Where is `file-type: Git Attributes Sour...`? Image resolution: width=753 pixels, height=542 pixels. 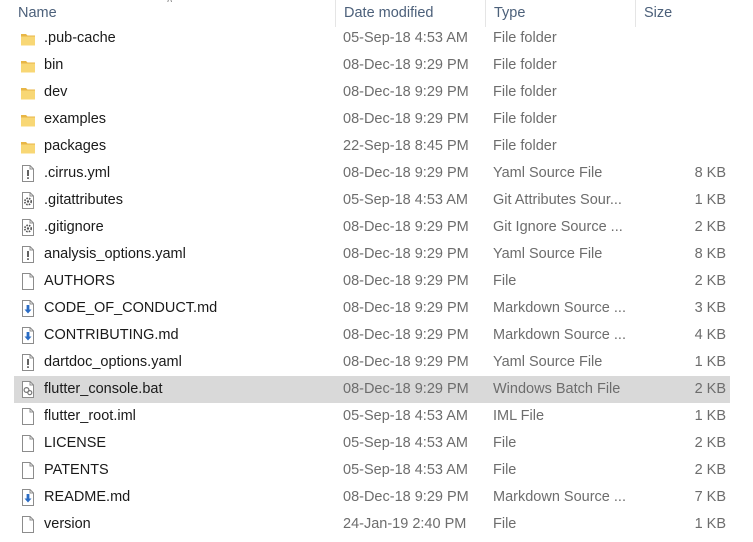
file-type: Git Attributes Sour... is located at coordinates (557, 200).